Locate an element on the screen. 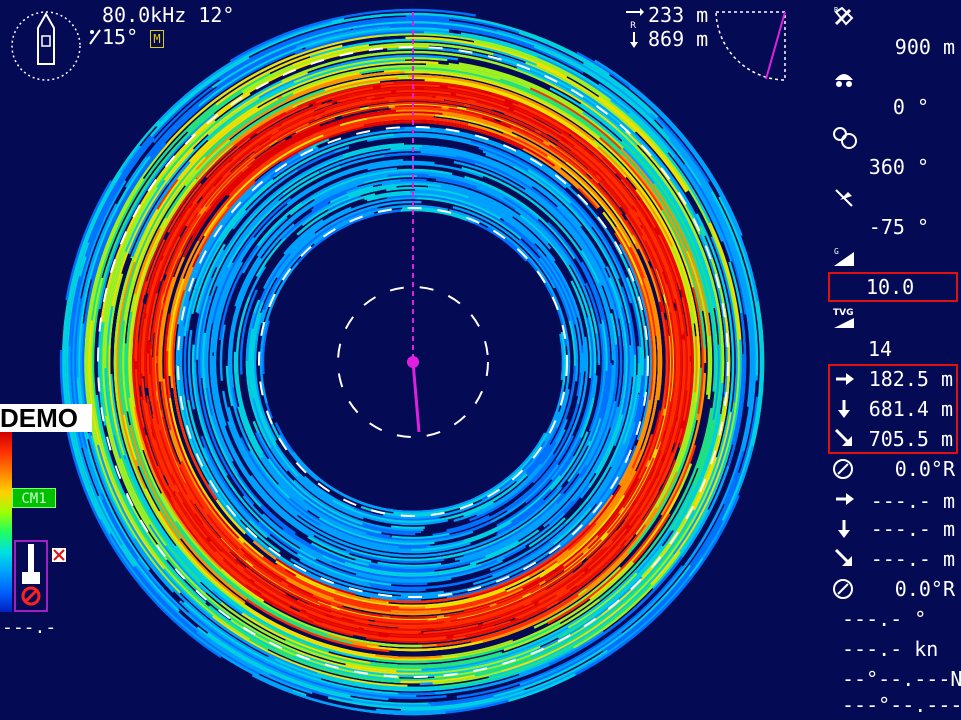  position-lon-value: ---°--.---E is located at coordinates (901, 705).